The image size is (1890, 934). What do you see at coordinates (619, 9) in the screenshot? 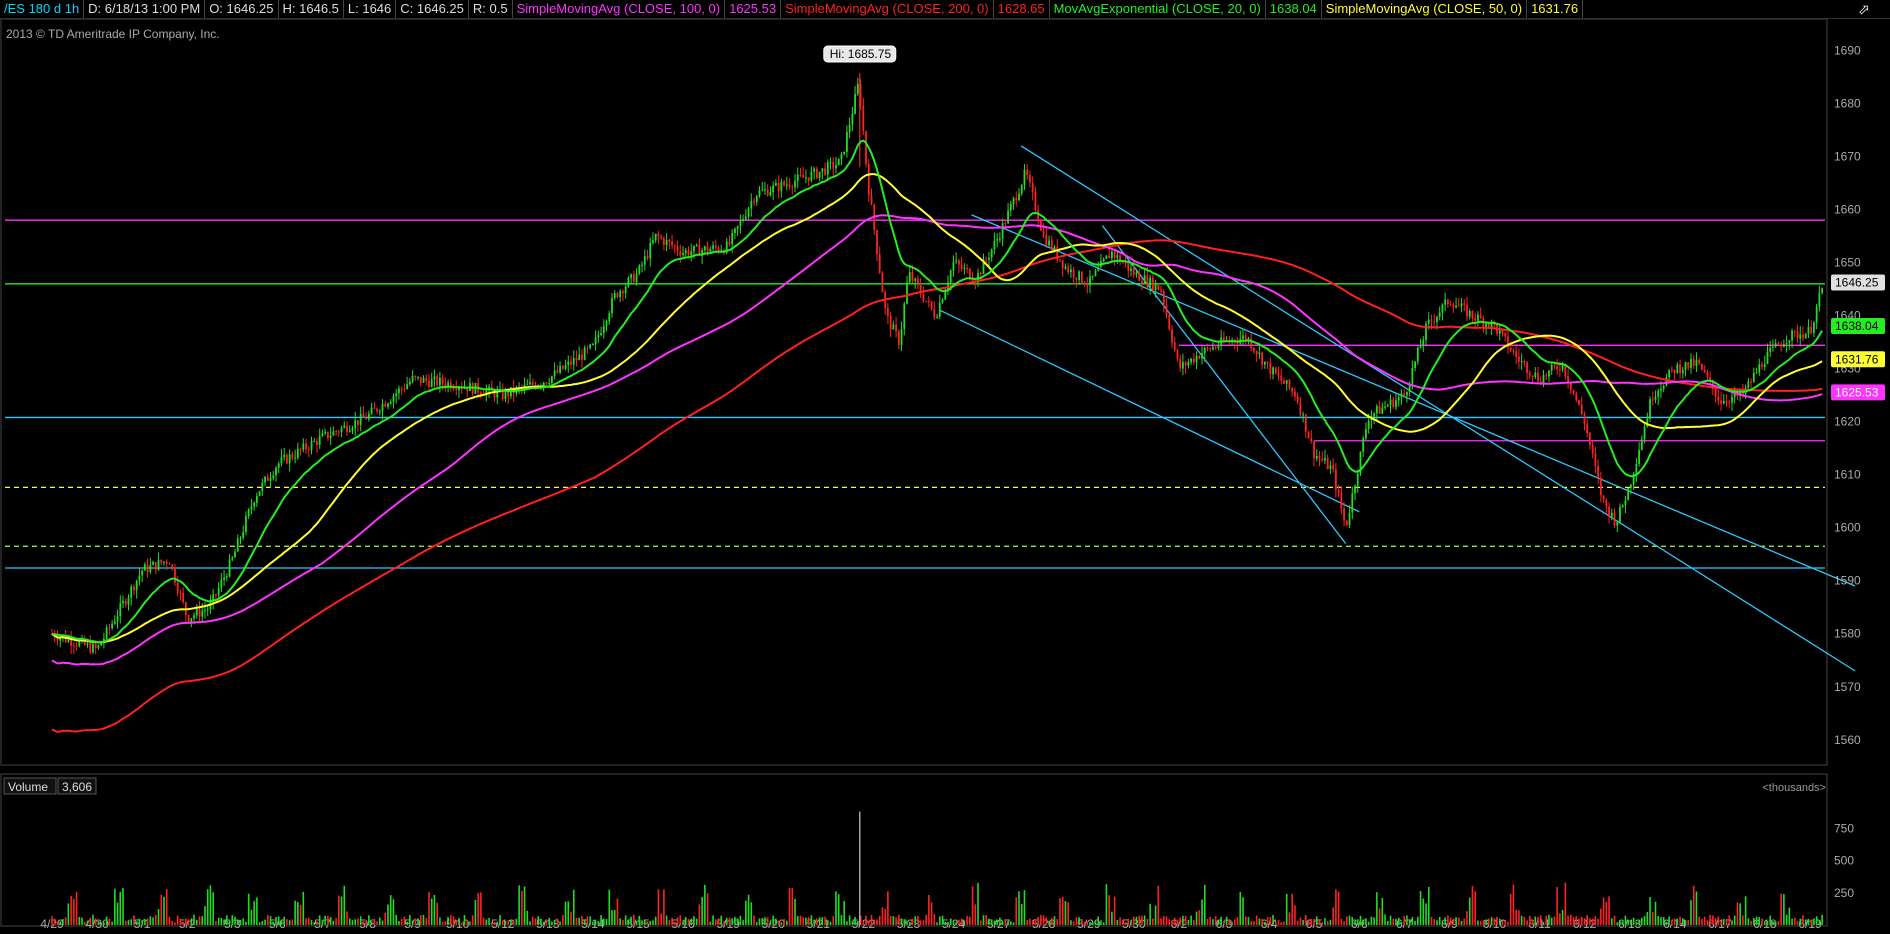
I see `study-sma100-label: SimpleMovingAvg (CLOSE, 100, 0)` at bounding box center [619, 9].